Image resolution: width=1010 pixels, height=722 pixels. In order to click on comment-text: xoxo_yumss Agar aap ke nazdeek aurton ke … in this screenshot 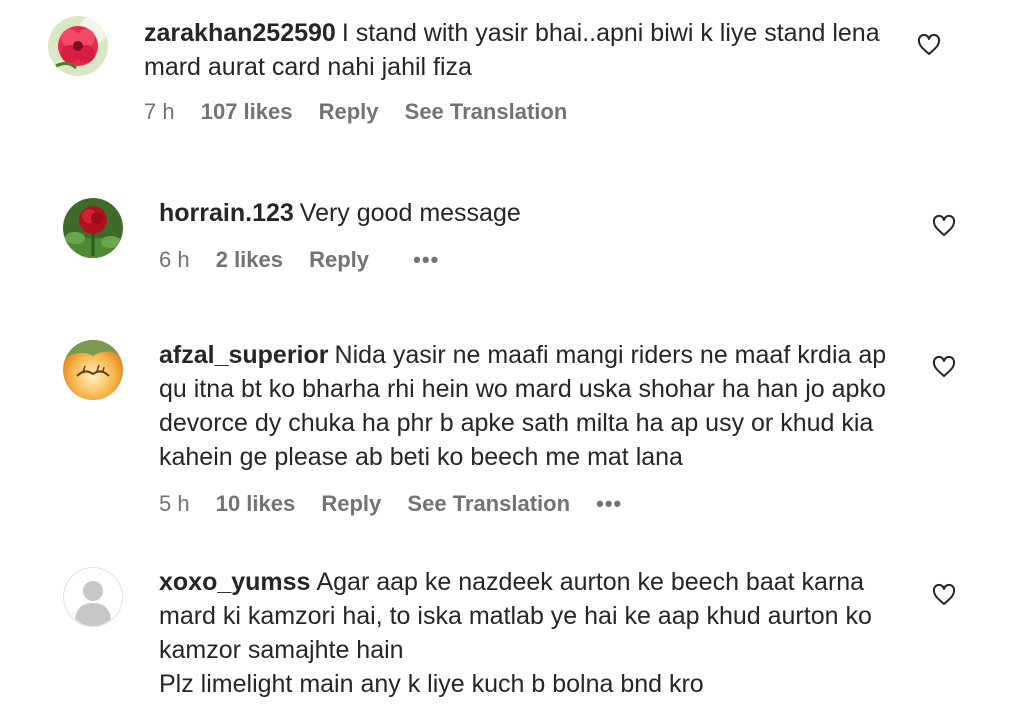, I will do `click(531, 633)`.